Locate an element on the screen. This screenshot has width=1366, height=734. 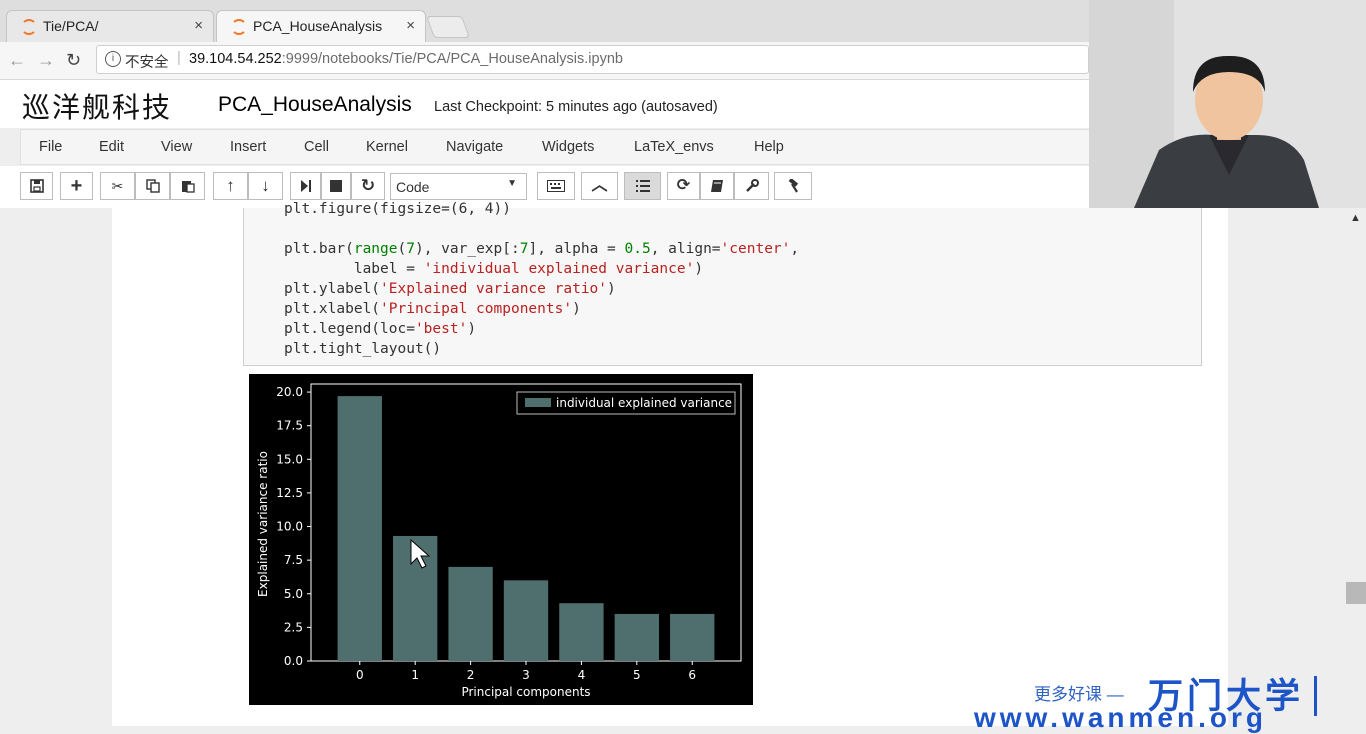
hammer-icon is located at coordinates (793, 185).